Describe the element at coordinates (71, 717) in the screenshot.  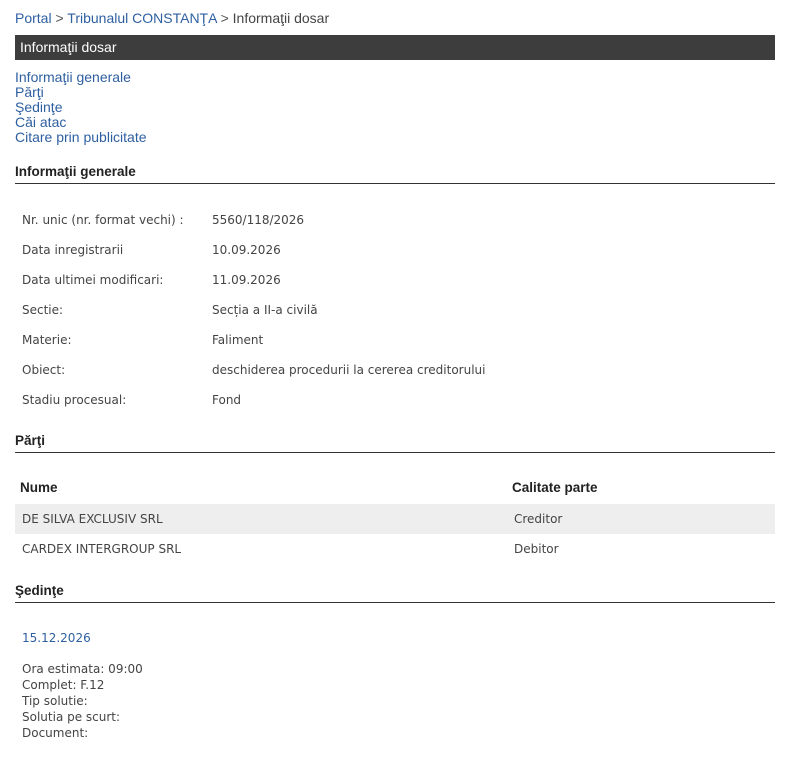
I see `hearing-detail-solutia: Solutia pe scurt:` at that location.